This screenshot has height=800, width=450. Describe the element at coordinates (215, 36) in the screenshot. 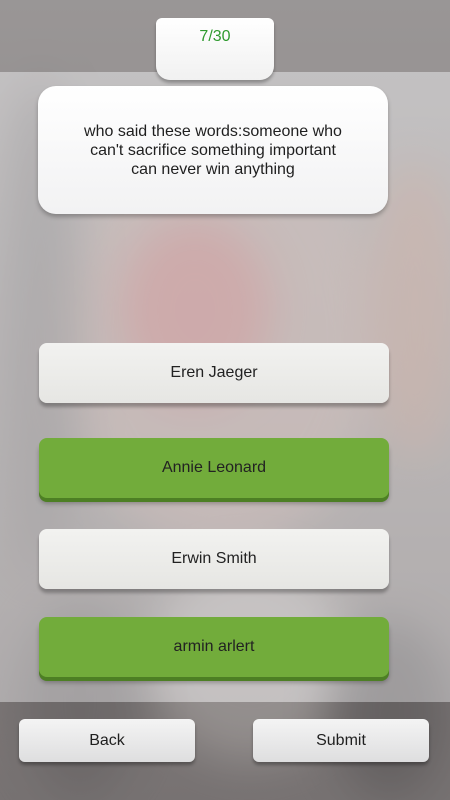

I see `question-counter-label: 7/30` at that location.